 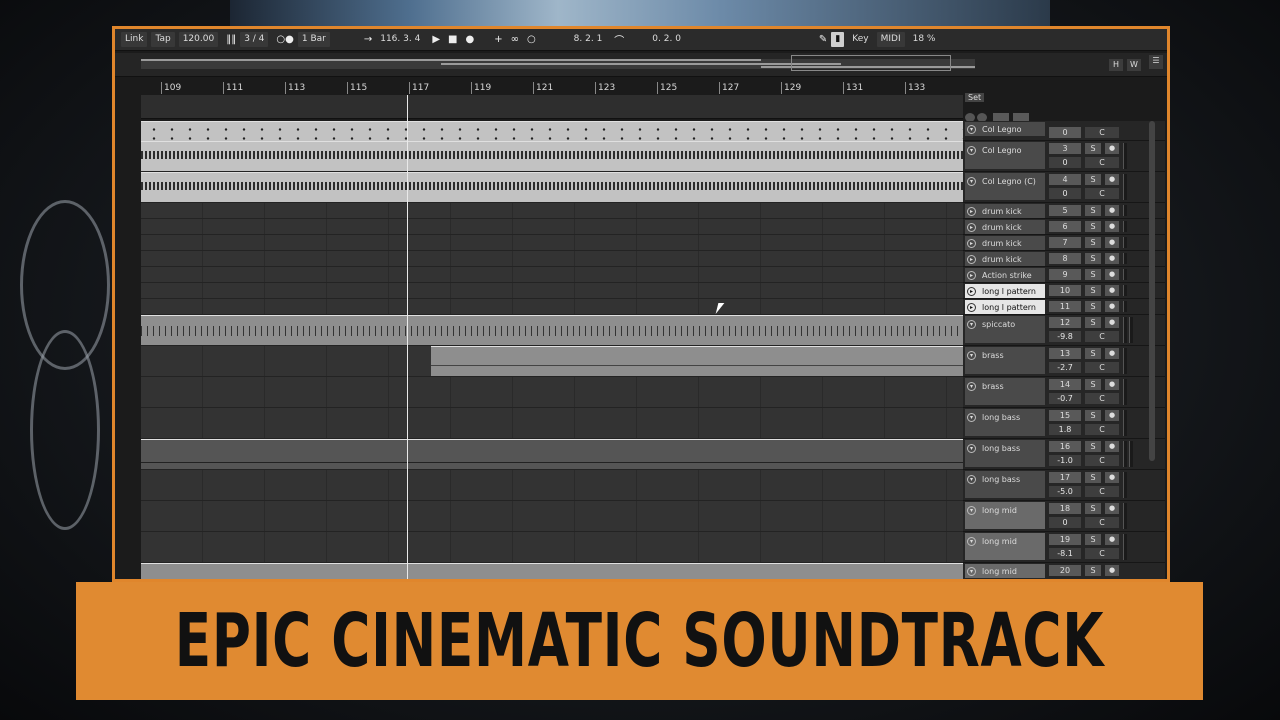 What do you see at coordinates (1005, 186) in the screenshot?
I see `track-name: ▾ Col Legno (C)` at bounding box center [1005, 186].